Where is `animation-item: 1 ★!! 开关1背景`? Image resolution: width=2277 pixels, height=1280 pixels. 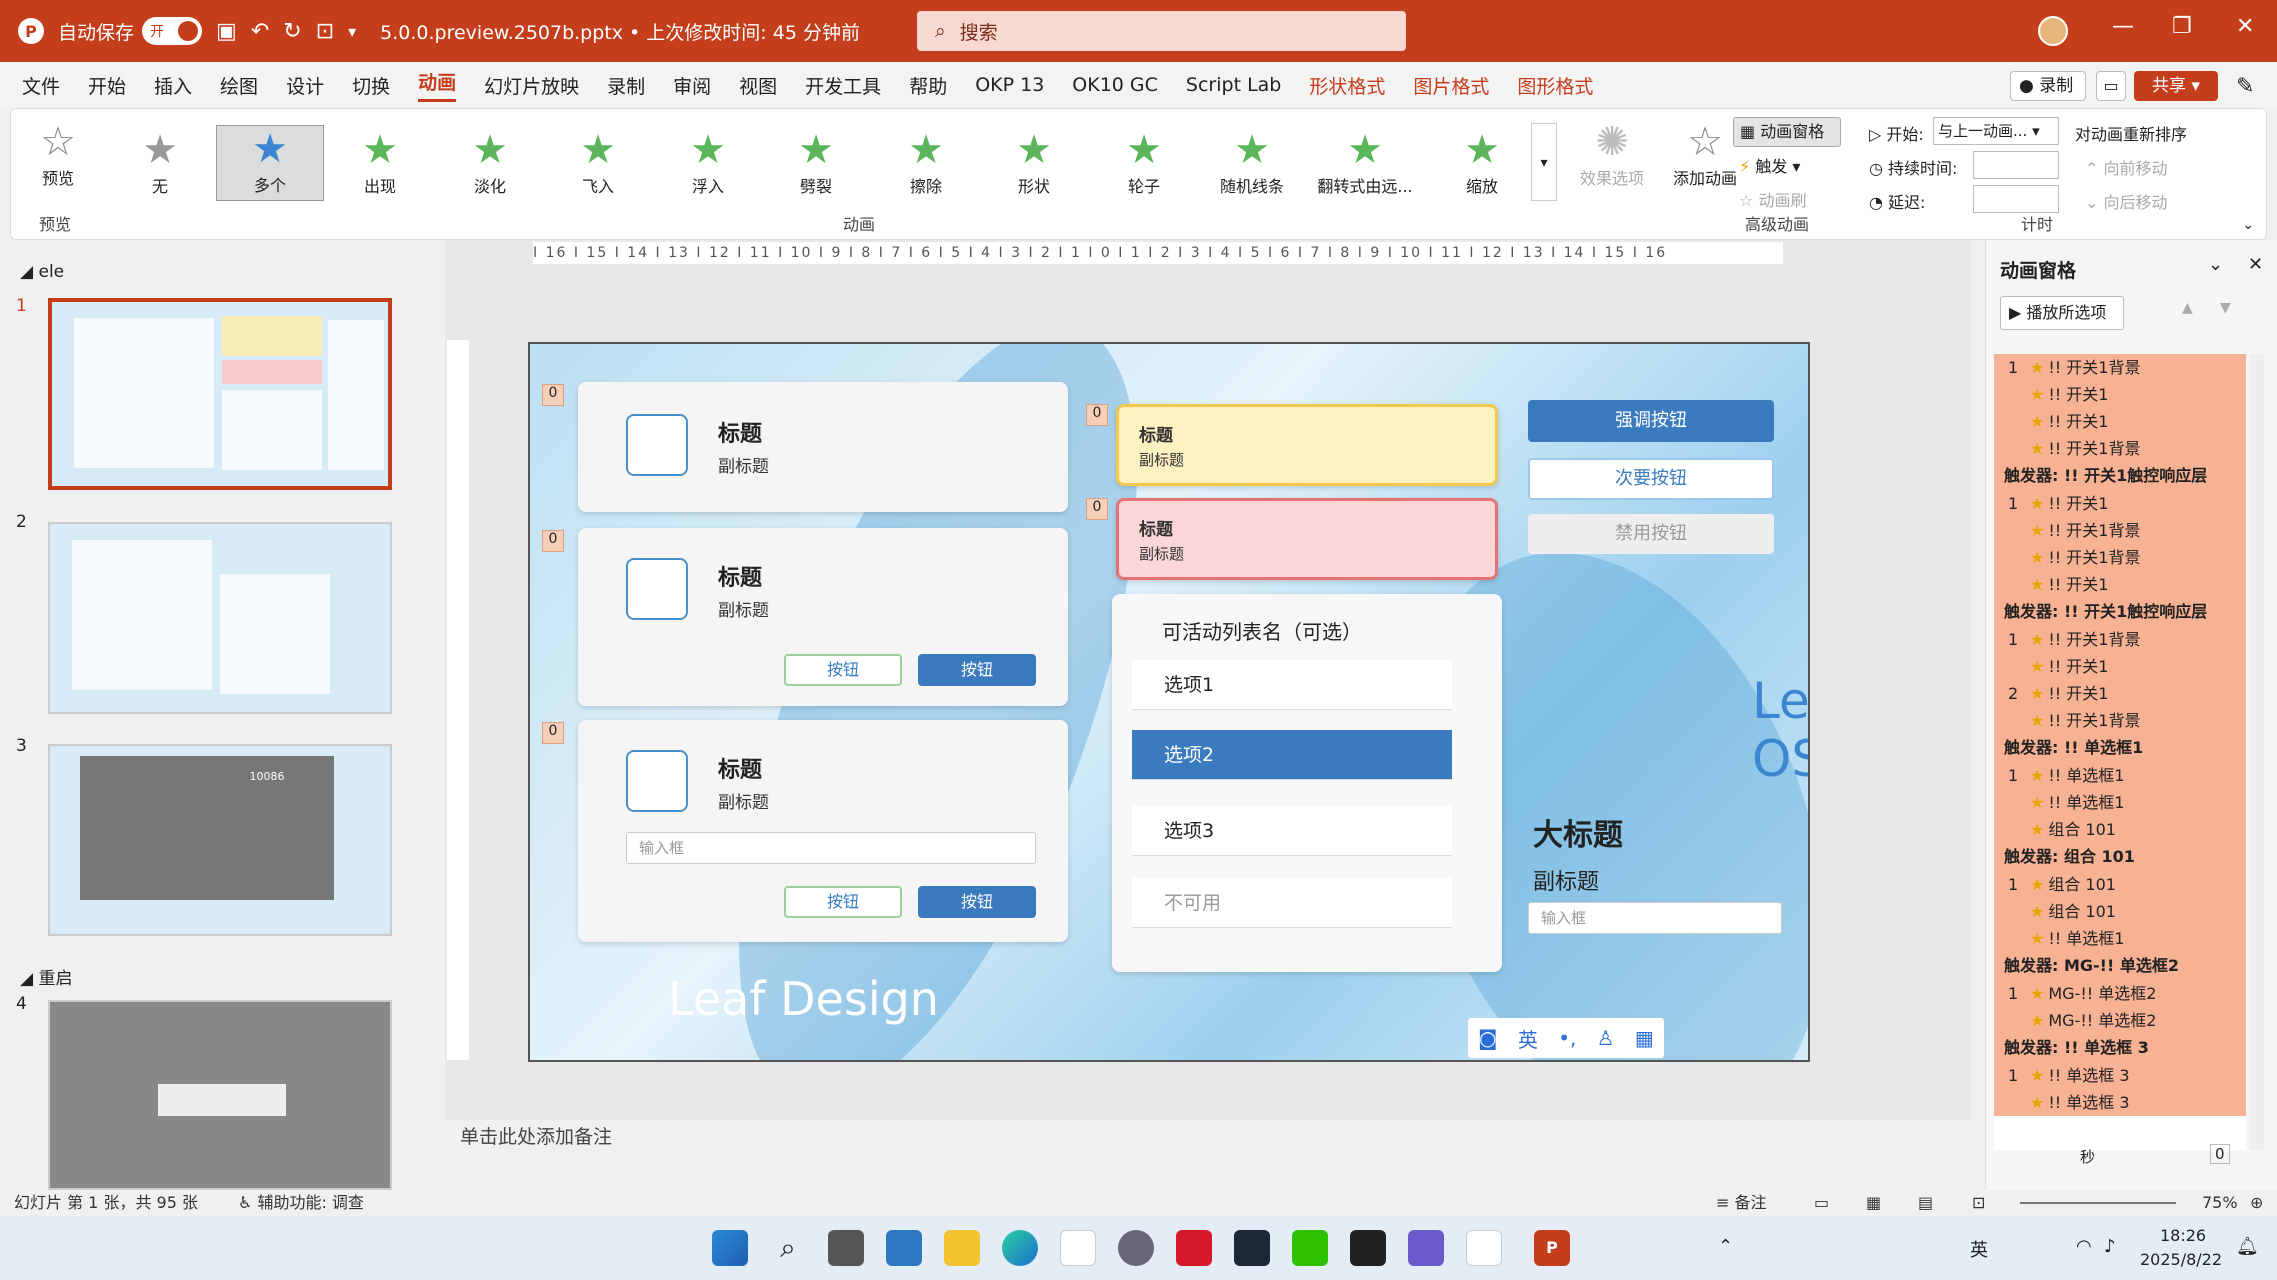 animation-item: 1 ★!! 开关1背景 is located at coordinates (2120, 367).